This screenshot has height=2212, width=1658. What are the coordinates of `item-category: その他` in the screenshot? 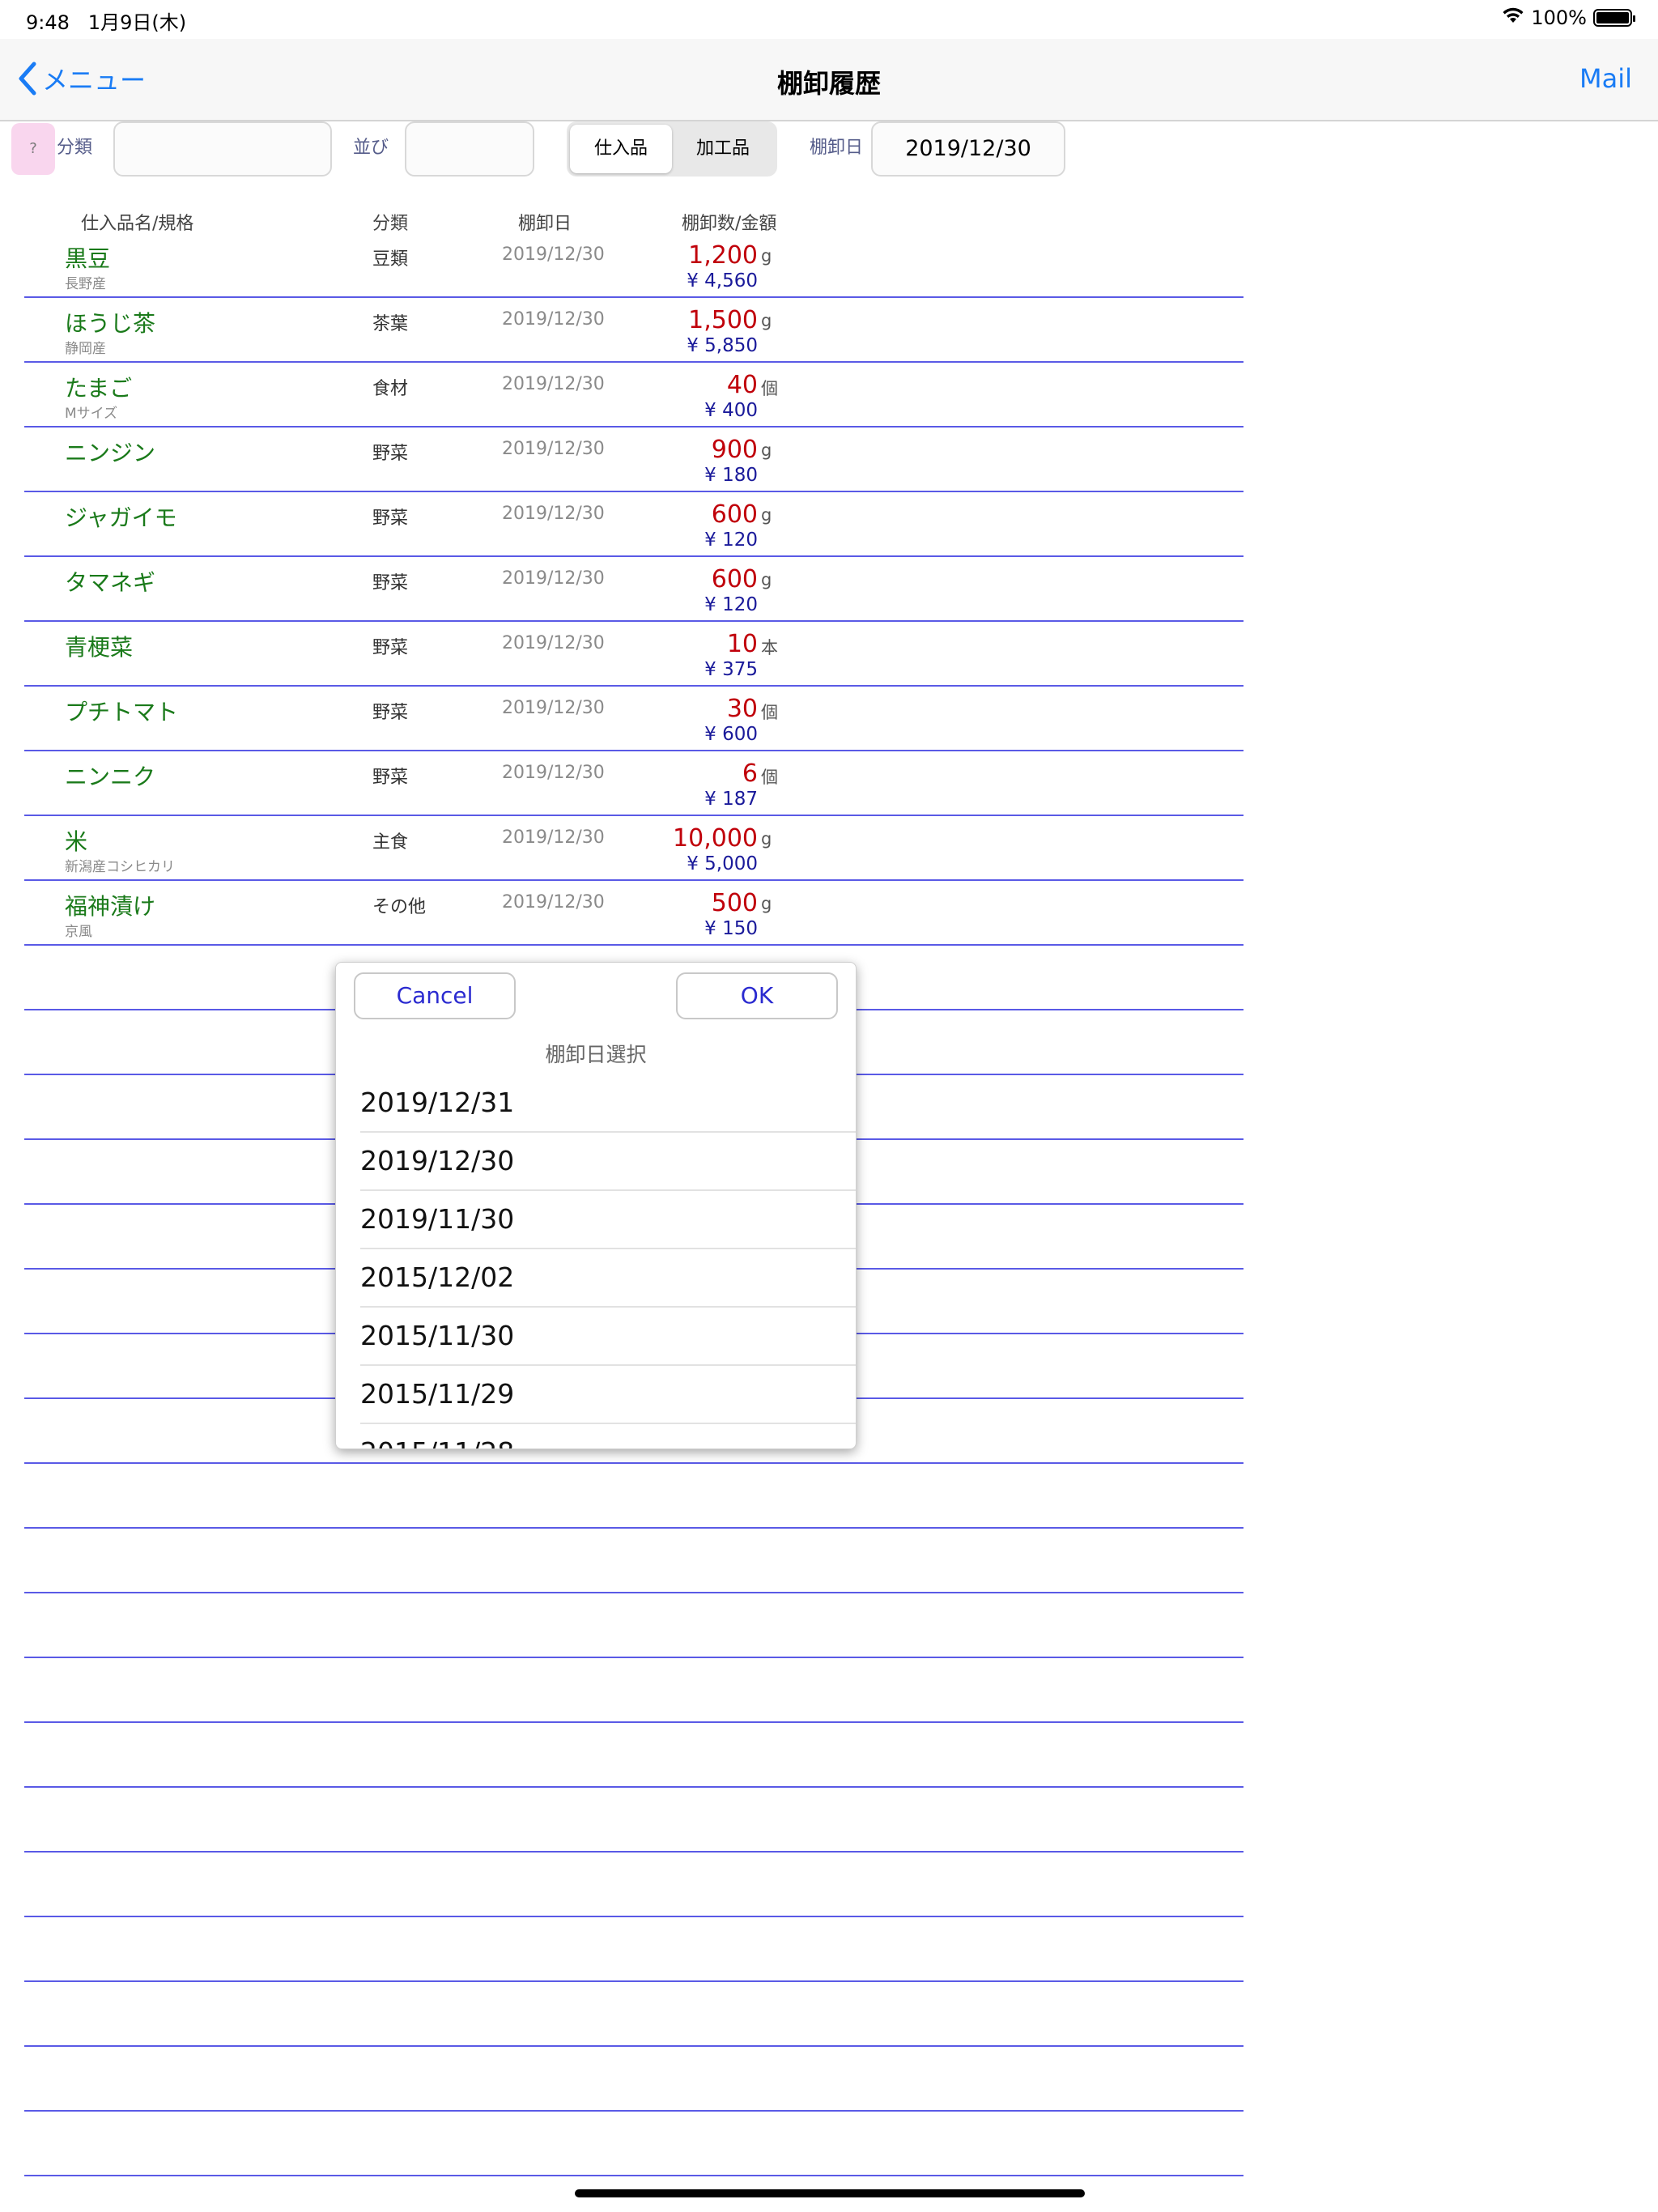 It's located at (399, 907).